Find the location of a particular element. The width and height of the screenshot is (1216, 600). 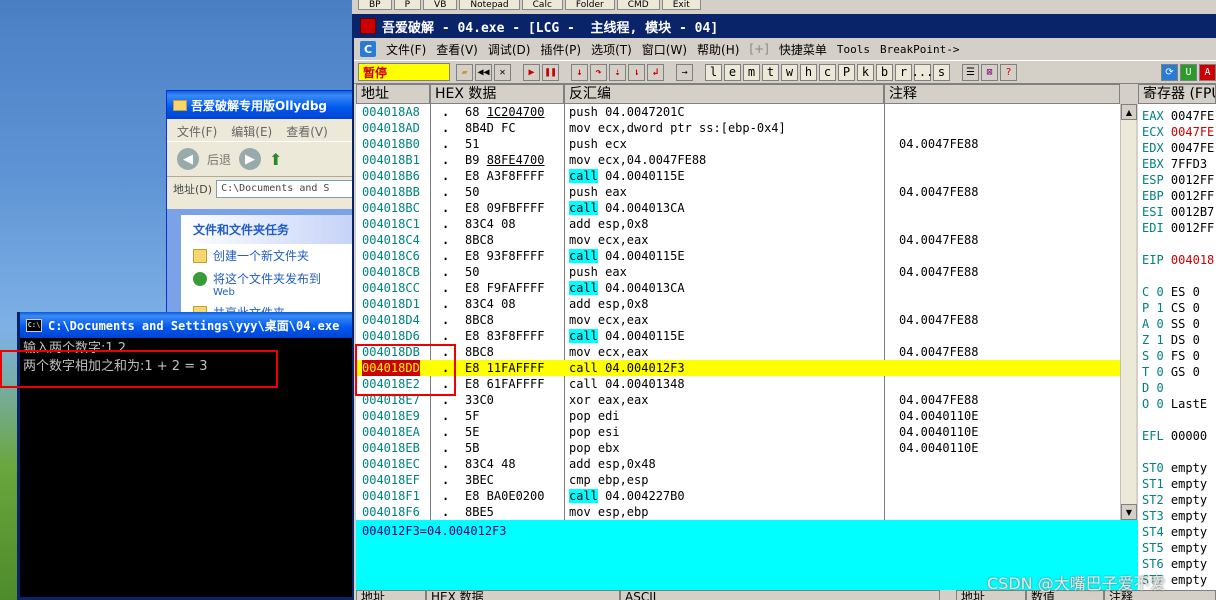

disasm-row: 004018B0. 51 push ecx 04.0047FE88 is located at coordinates (738, 144).